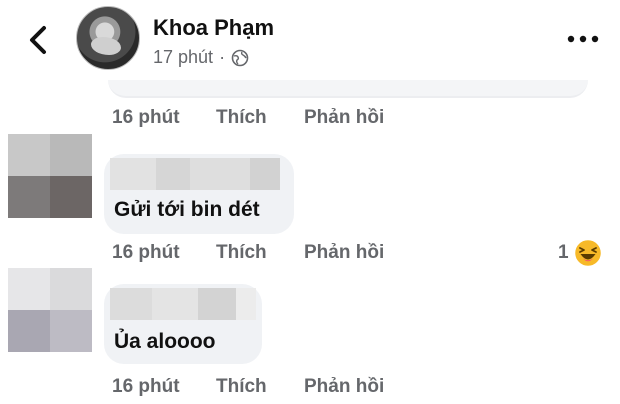 The height and width of the screenshot is (404, 620). What do you see at coordinates (240, 57) in the screenshot?
I see `globe-icon` at bounding box center [240, 57].